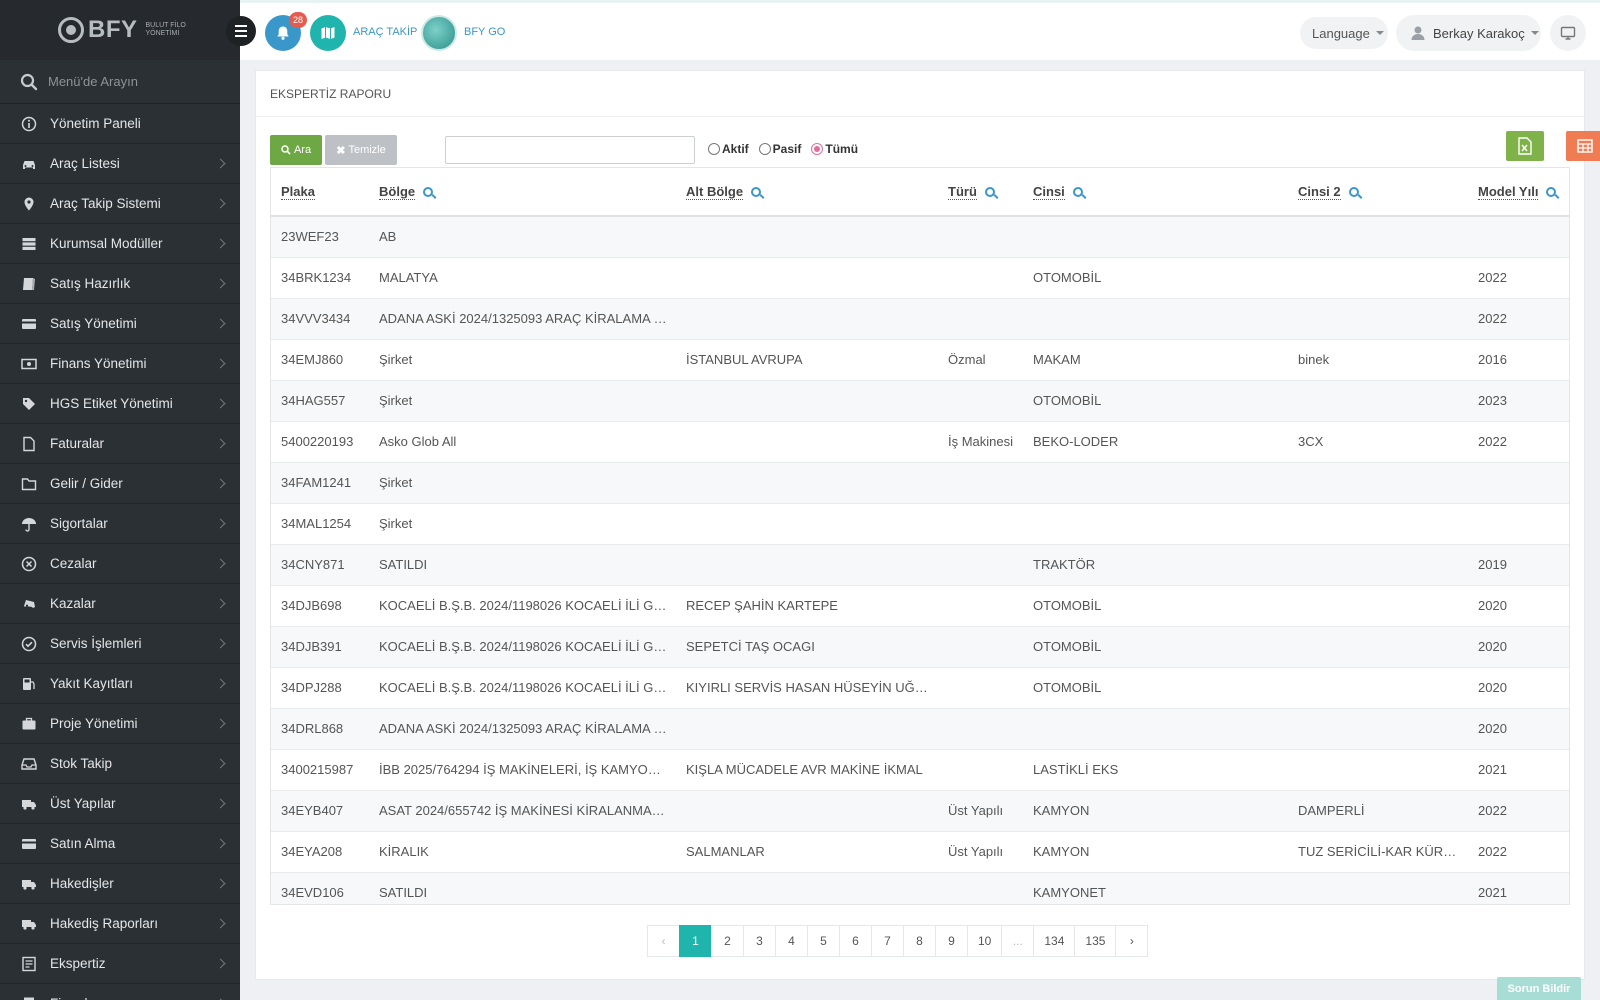 This screenshot has width=1600, height=1000. Describe the element at coordinates (791, 941) in the screenshot. I see `pagination-page: 4` at that location.